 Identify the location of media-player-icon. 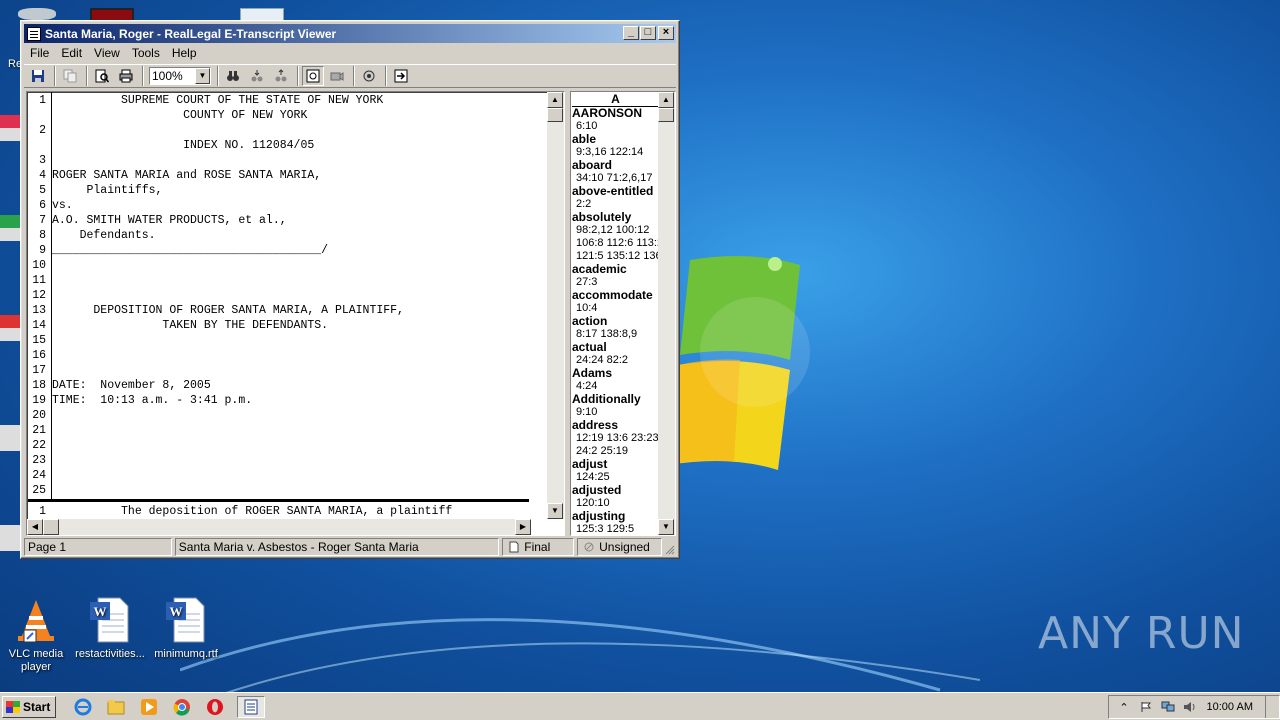
(149, 707).